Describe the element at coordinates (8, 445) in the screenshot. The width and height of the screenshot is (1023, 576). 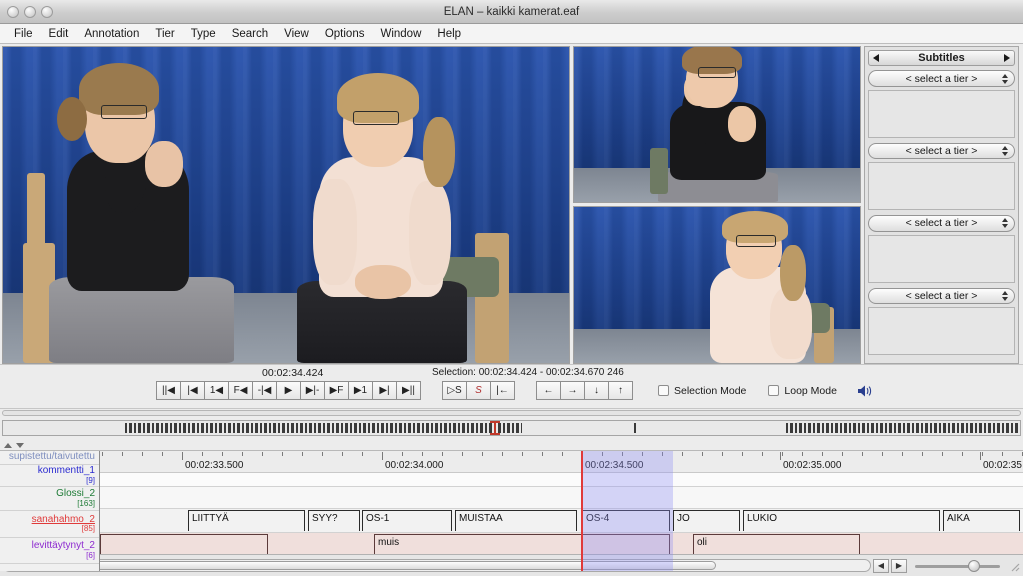
I see `triangle-up-icon` at that location.